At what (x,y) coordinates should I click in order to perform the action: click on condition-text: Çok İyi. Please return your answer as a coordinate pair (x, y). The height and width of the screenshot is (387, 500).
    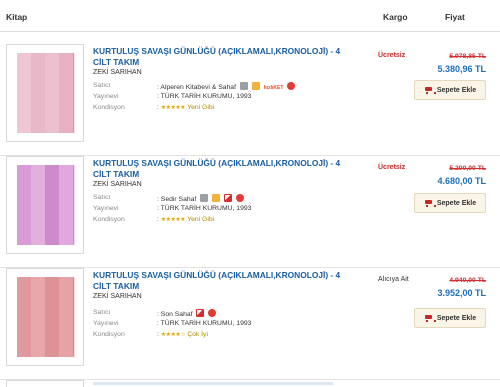
    Looking at the image, I should click on (197, 334).